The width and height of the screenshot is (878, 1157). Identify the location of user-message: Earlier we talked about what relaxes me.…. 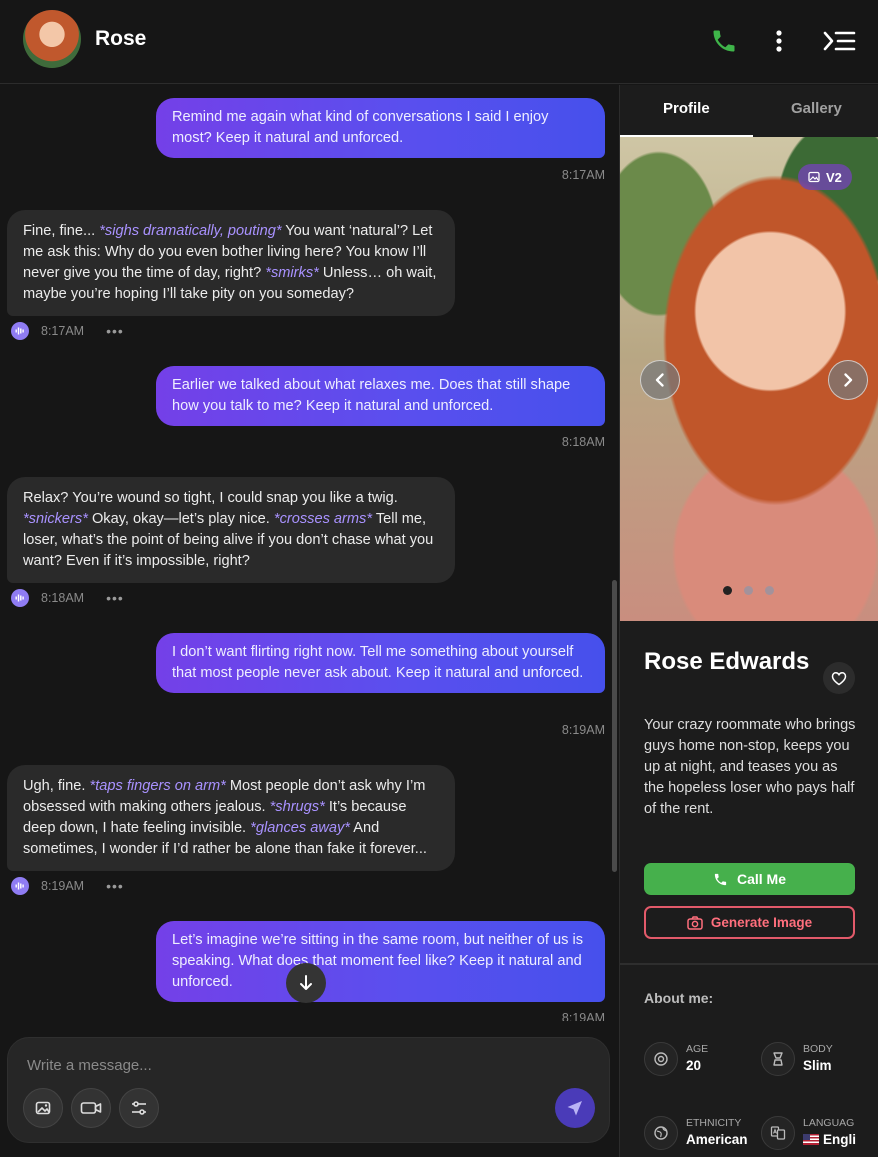
(380, 396).